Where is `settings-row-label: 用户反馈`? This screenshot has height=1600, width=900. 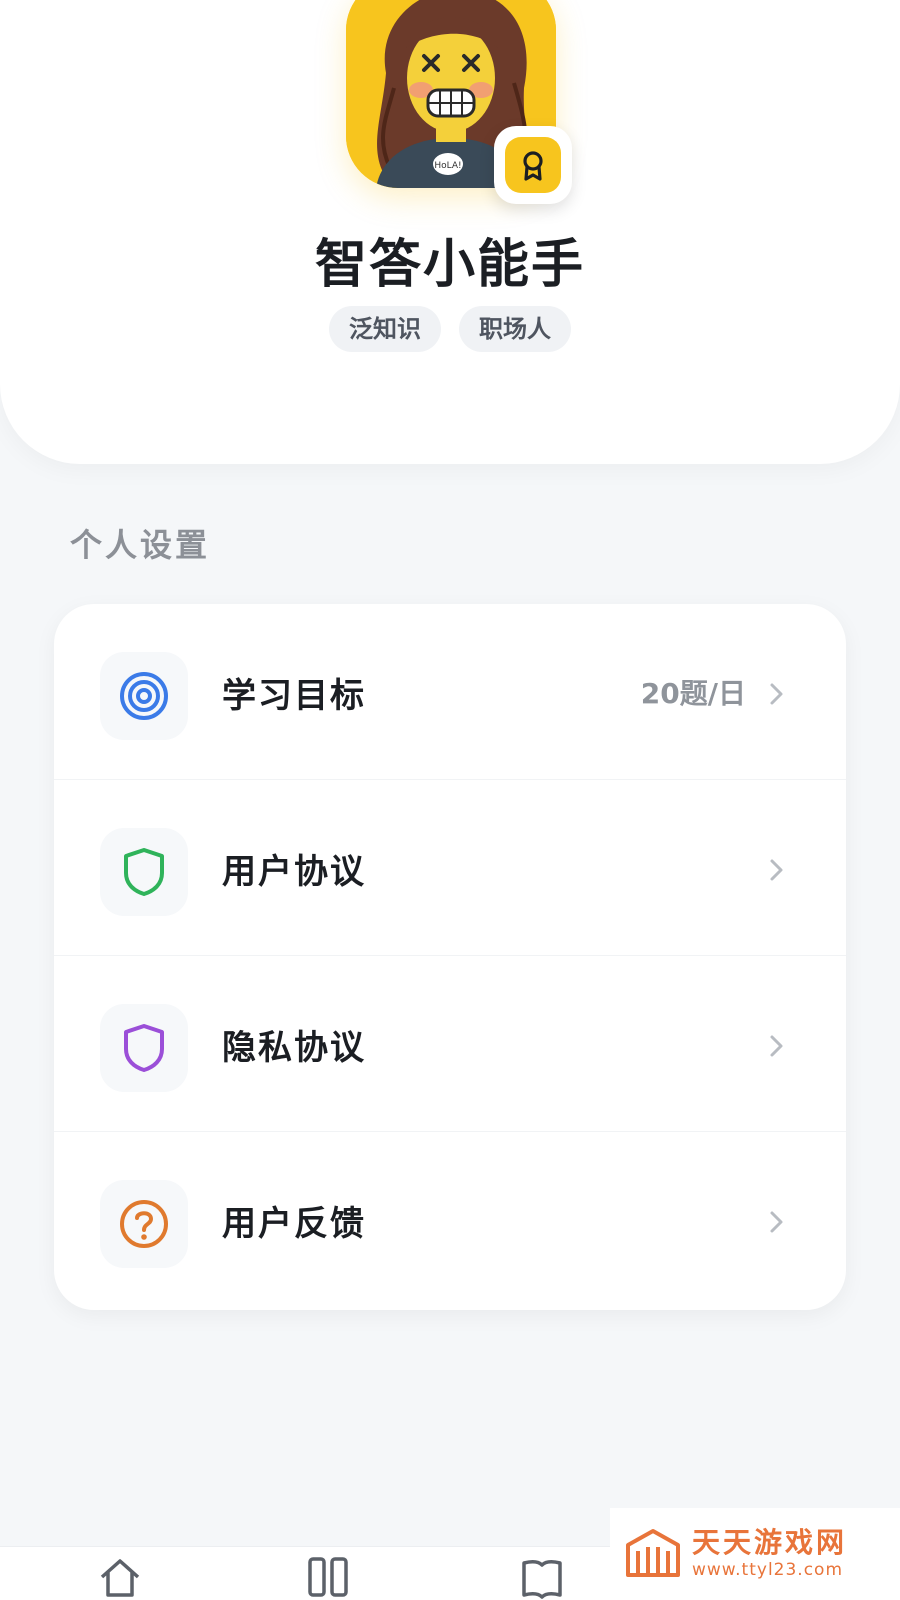 settings-row-label: 用户反馈 is located at coordinates (294, 1224).